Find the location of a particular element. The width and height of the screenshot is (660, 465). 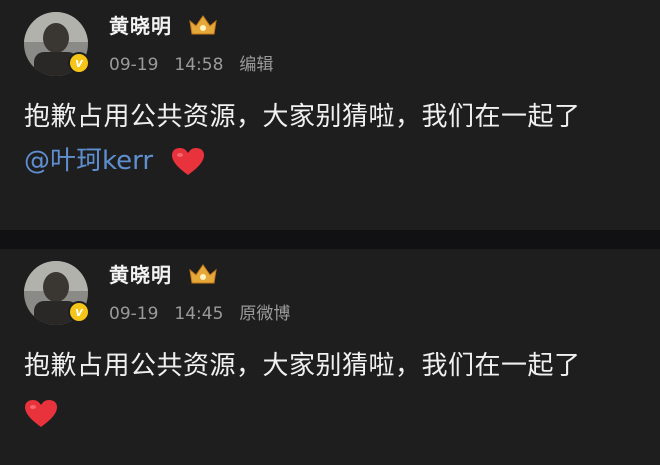

post-meta: 09-19 14:58 编辑 is located at coordinates (191, 62).